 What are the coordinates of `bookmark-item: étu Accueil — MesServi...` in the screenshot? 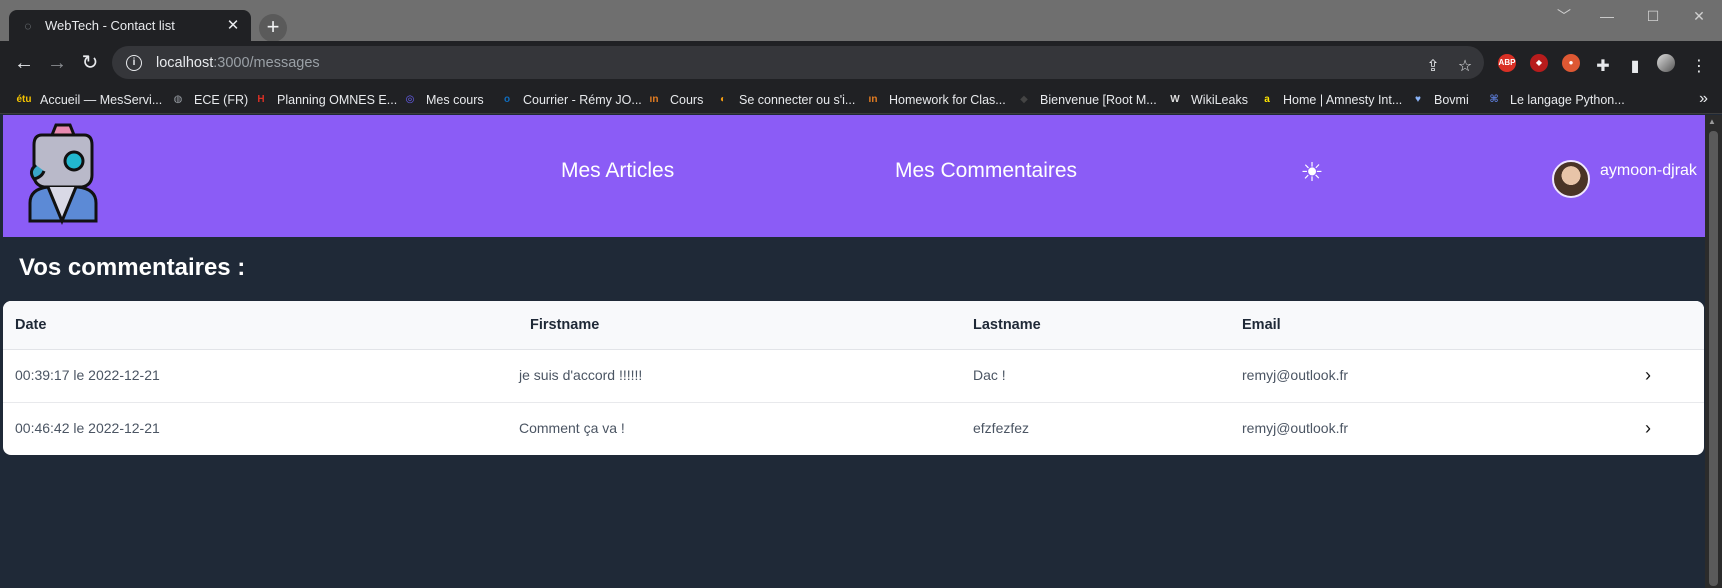 It's located at (89, 100).